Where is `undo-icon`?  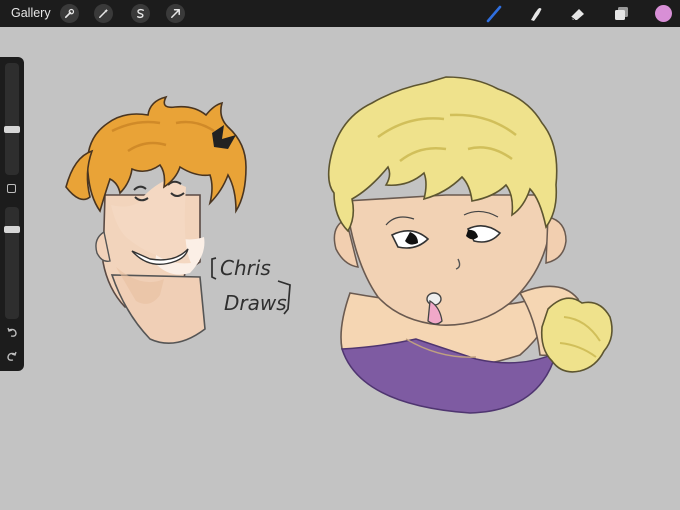
undo-icon is located at coordinates (12, 332).